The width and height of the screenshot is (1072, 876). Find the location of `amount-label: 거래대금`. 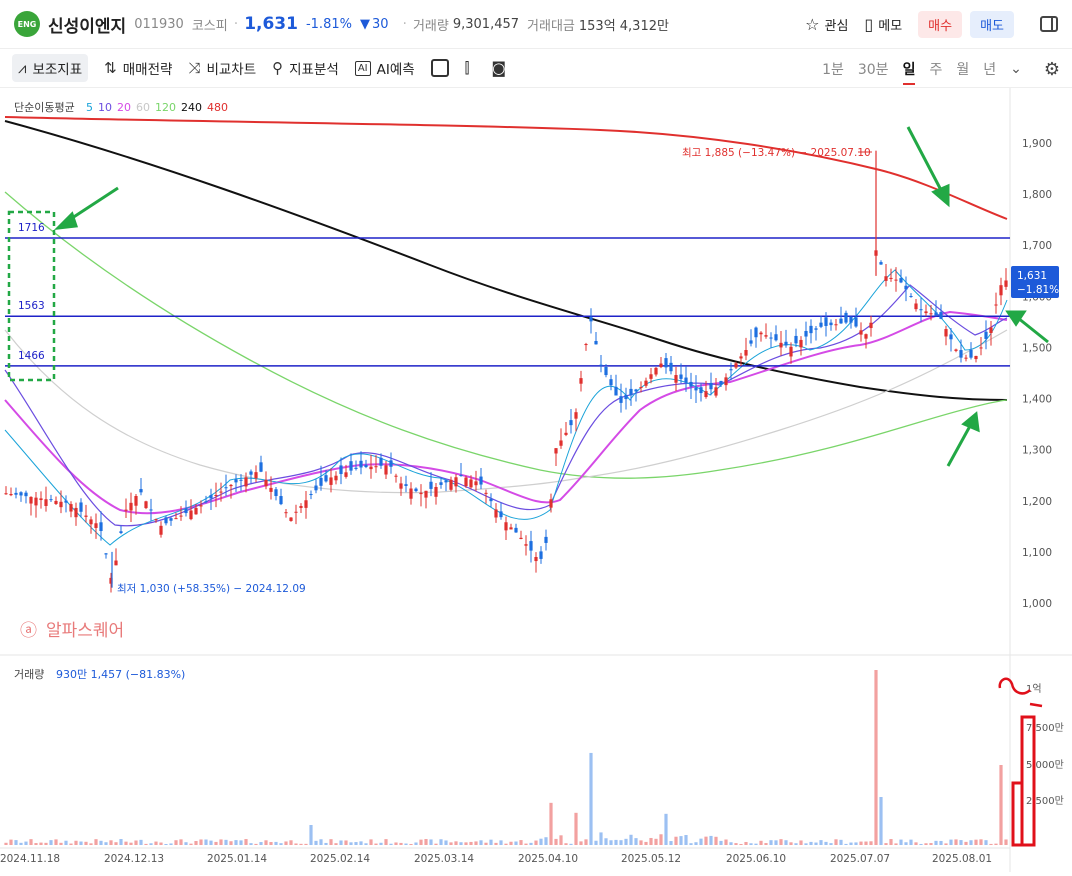

amount-label: 거래대금 is located at coordinates (551, 26).